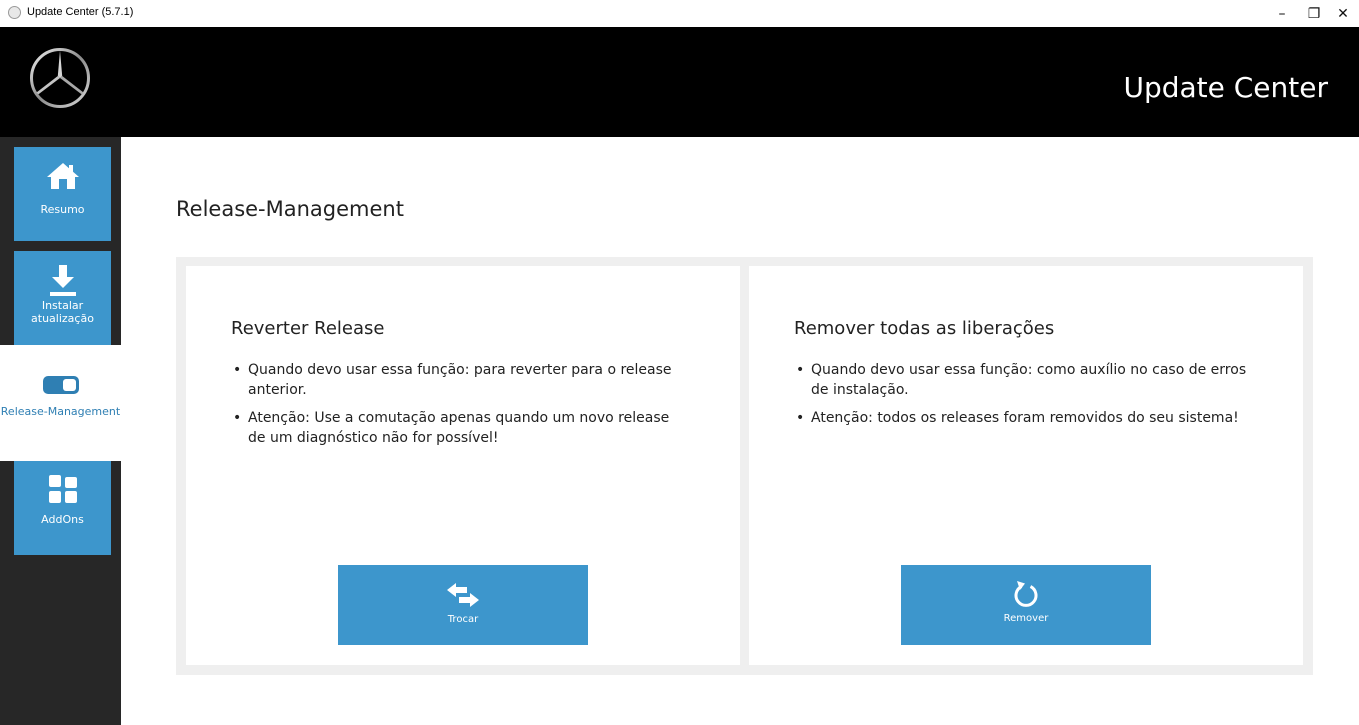 Image resolution: width=1359 pixels, height=725 pixels. What do you see at coordinates (463, 595) in the screenshot?
I see `swap-arrows-icon` at bounding box center [463, 595].